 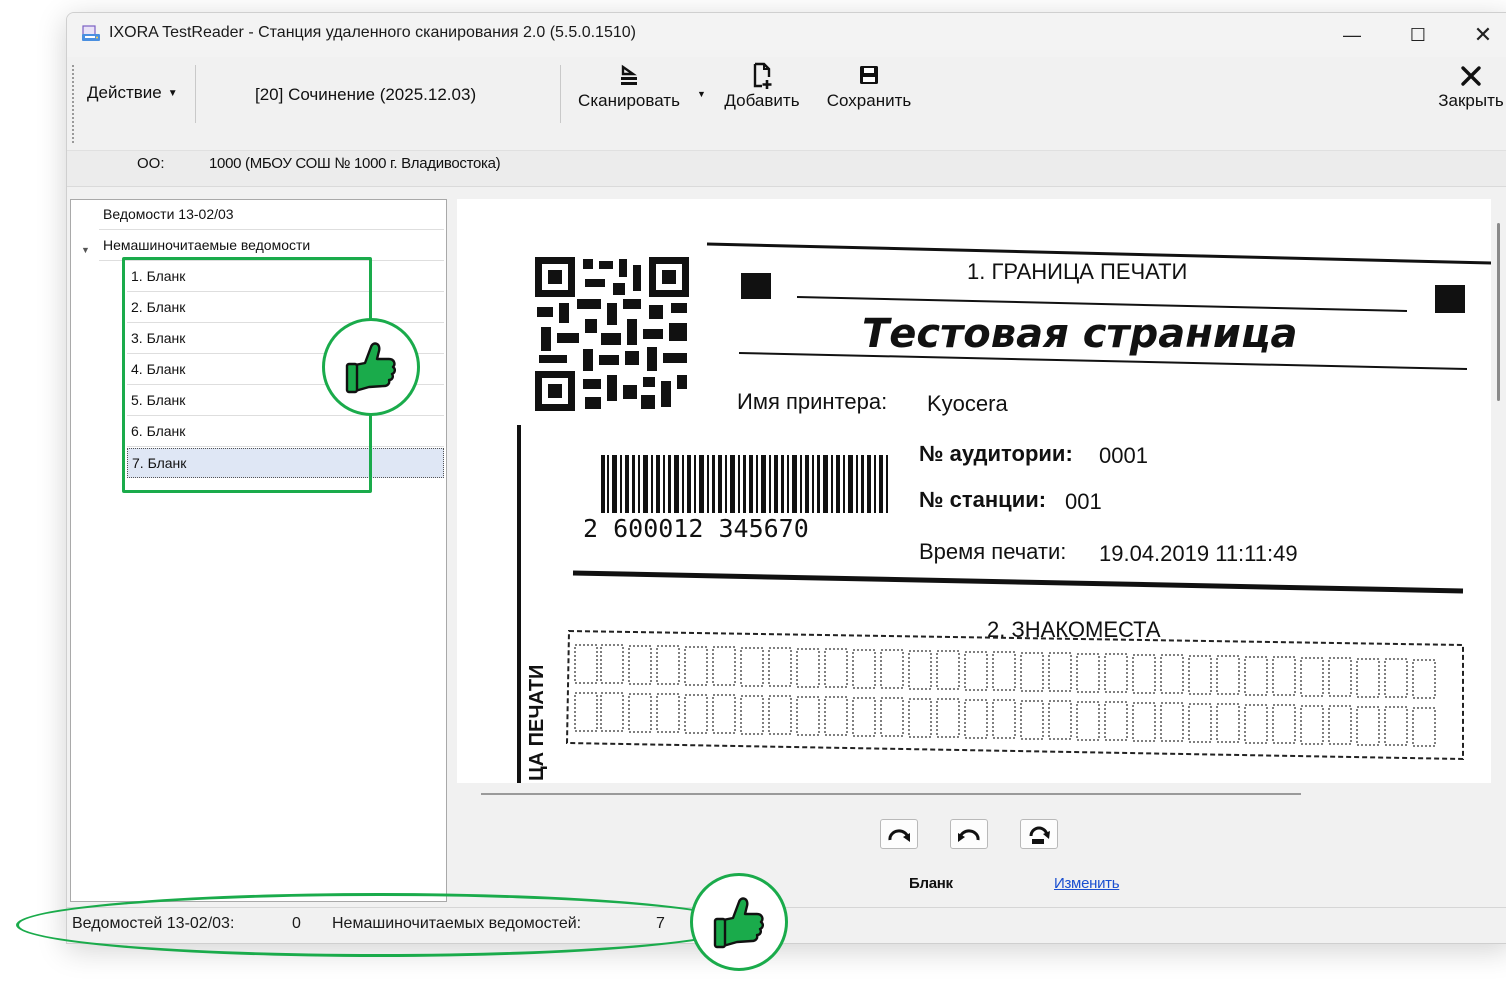 I want to click on save-button: Сохранить, so click(x=869, y=86).